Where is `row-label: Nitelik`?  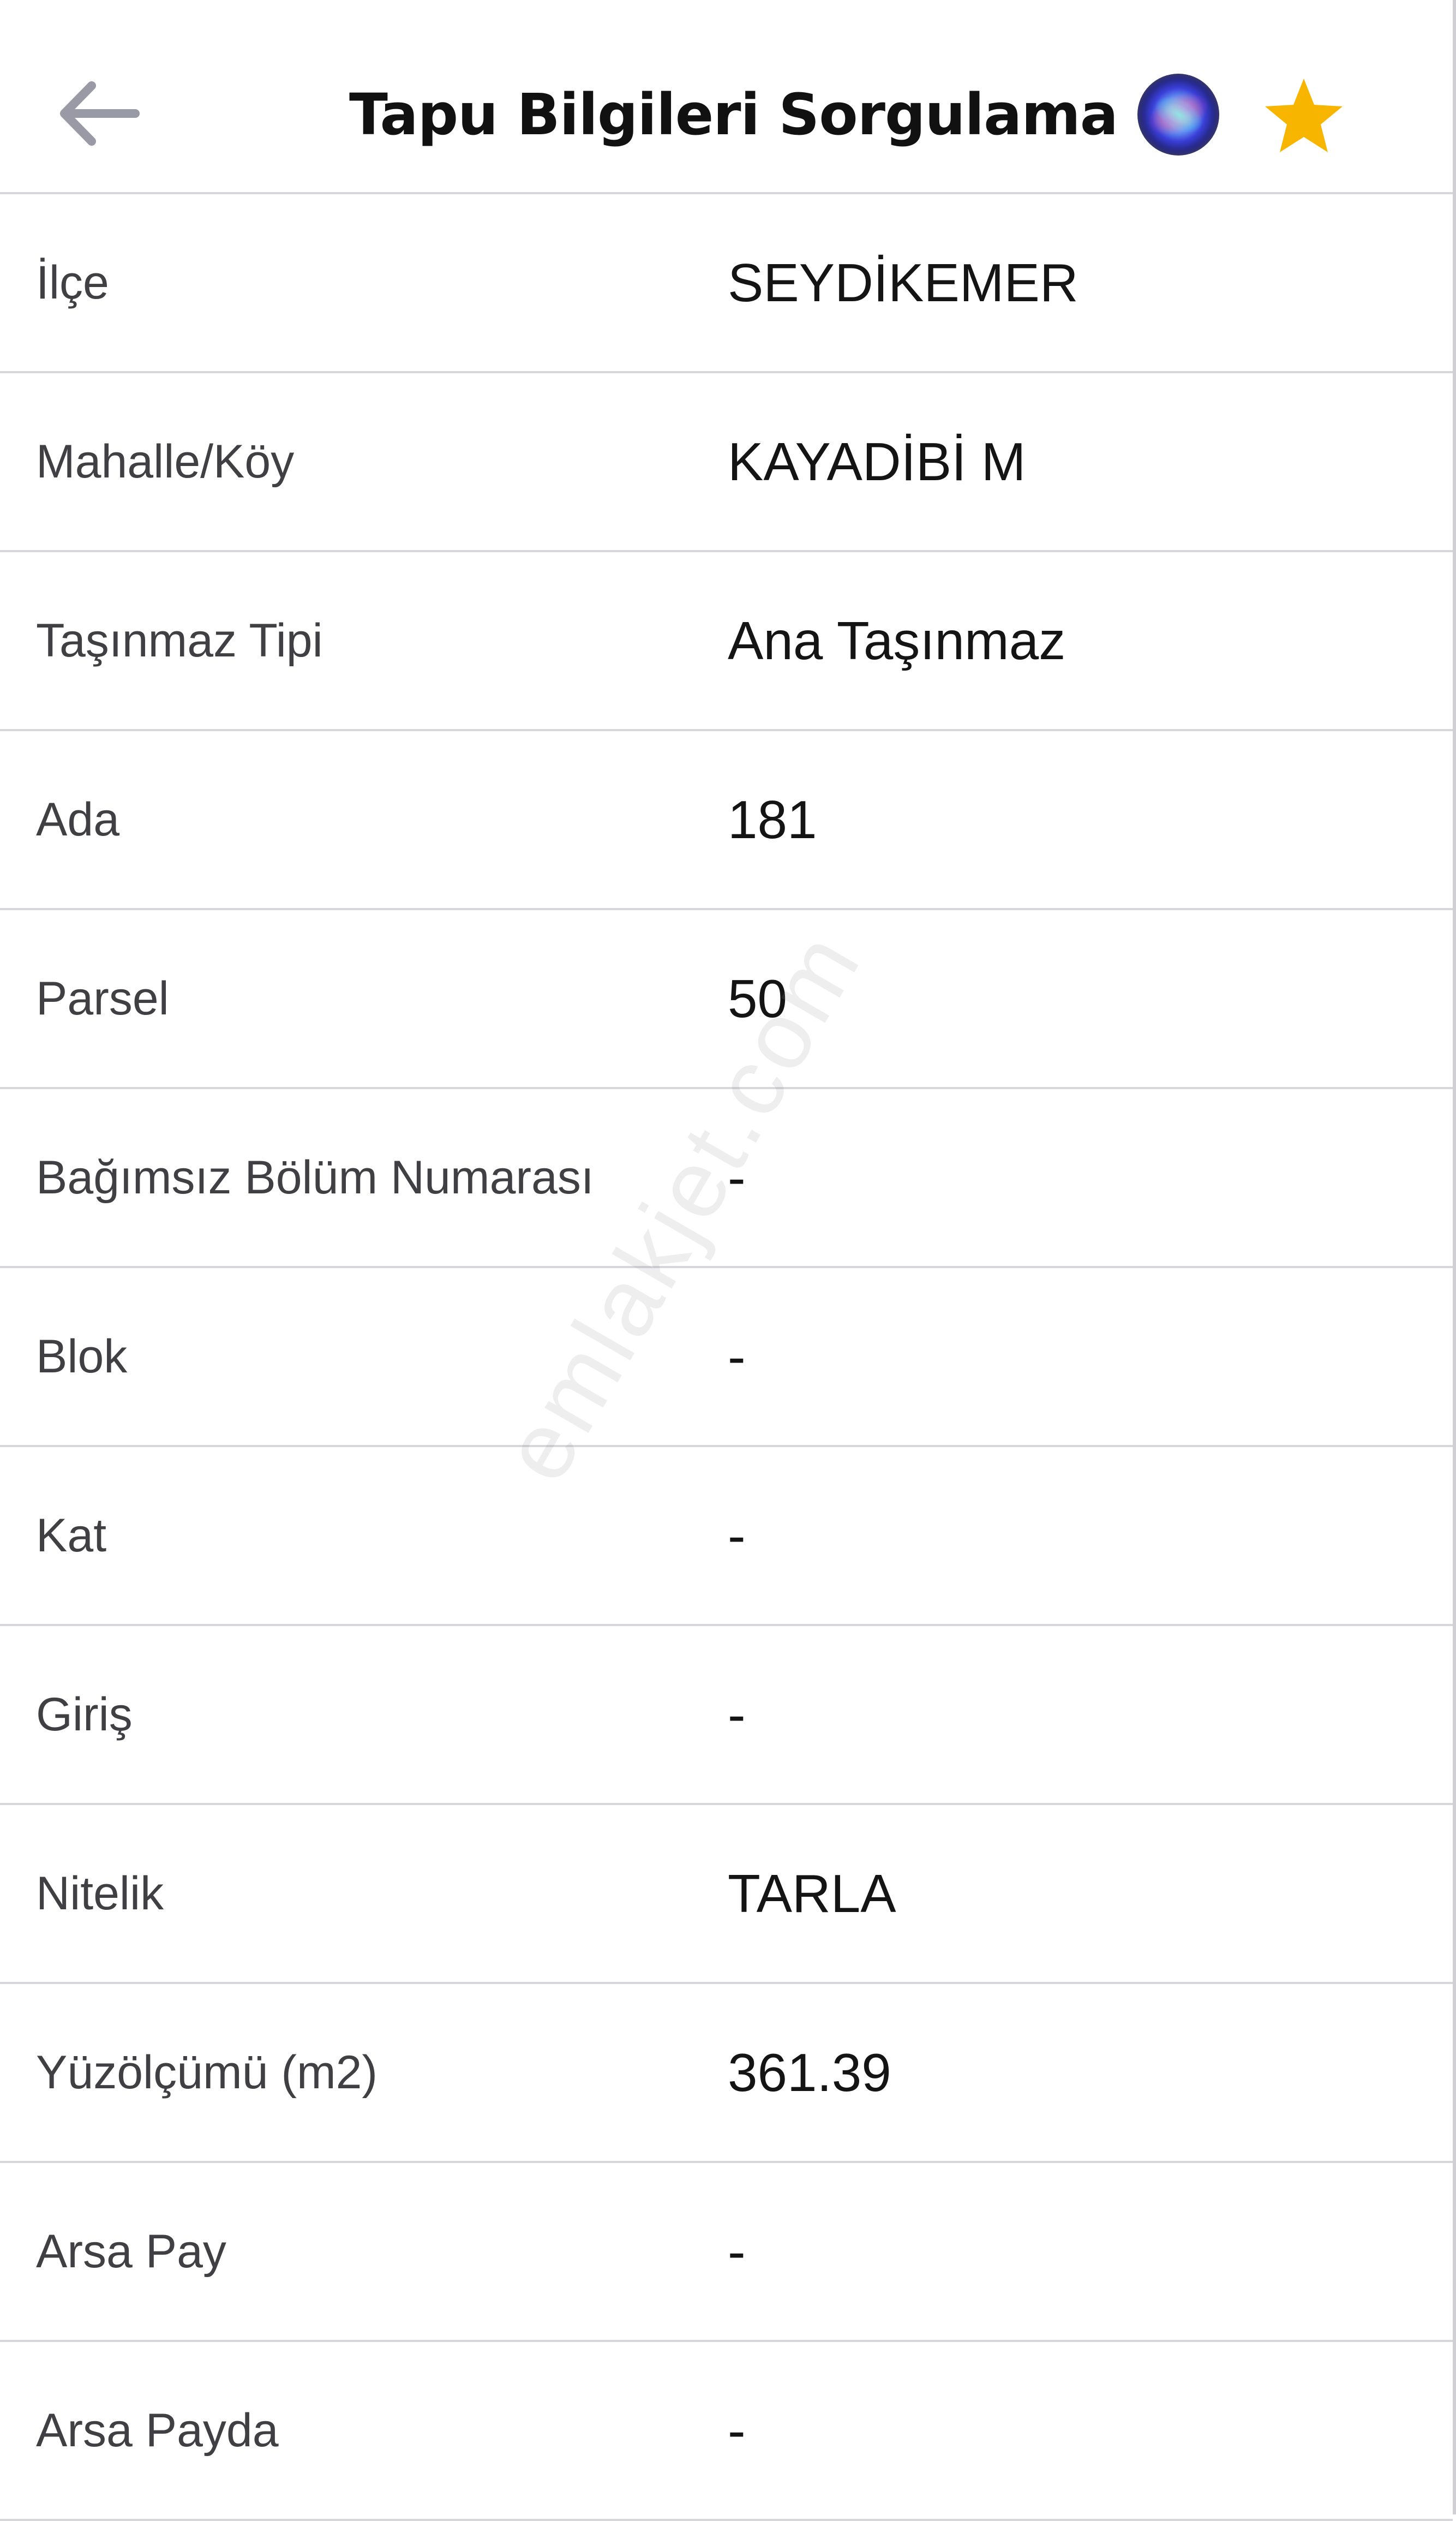
row-label: Nitelik is located at coordinates (100, 1893).